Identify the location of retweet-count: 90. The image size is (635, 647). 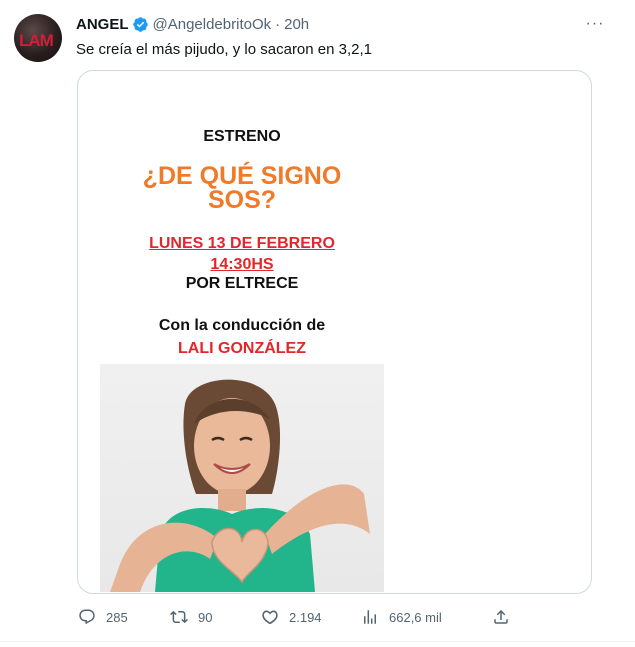
(205, 617).